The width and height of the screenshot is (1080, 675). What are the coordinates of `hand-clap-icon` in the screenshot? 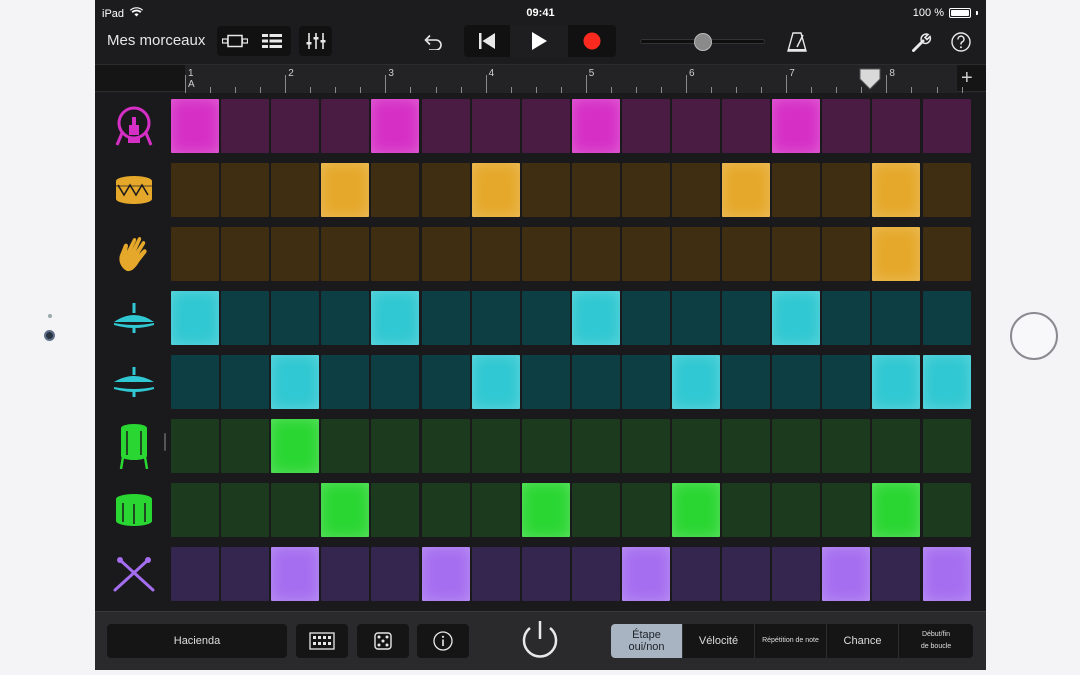 It's located at (134, 254).